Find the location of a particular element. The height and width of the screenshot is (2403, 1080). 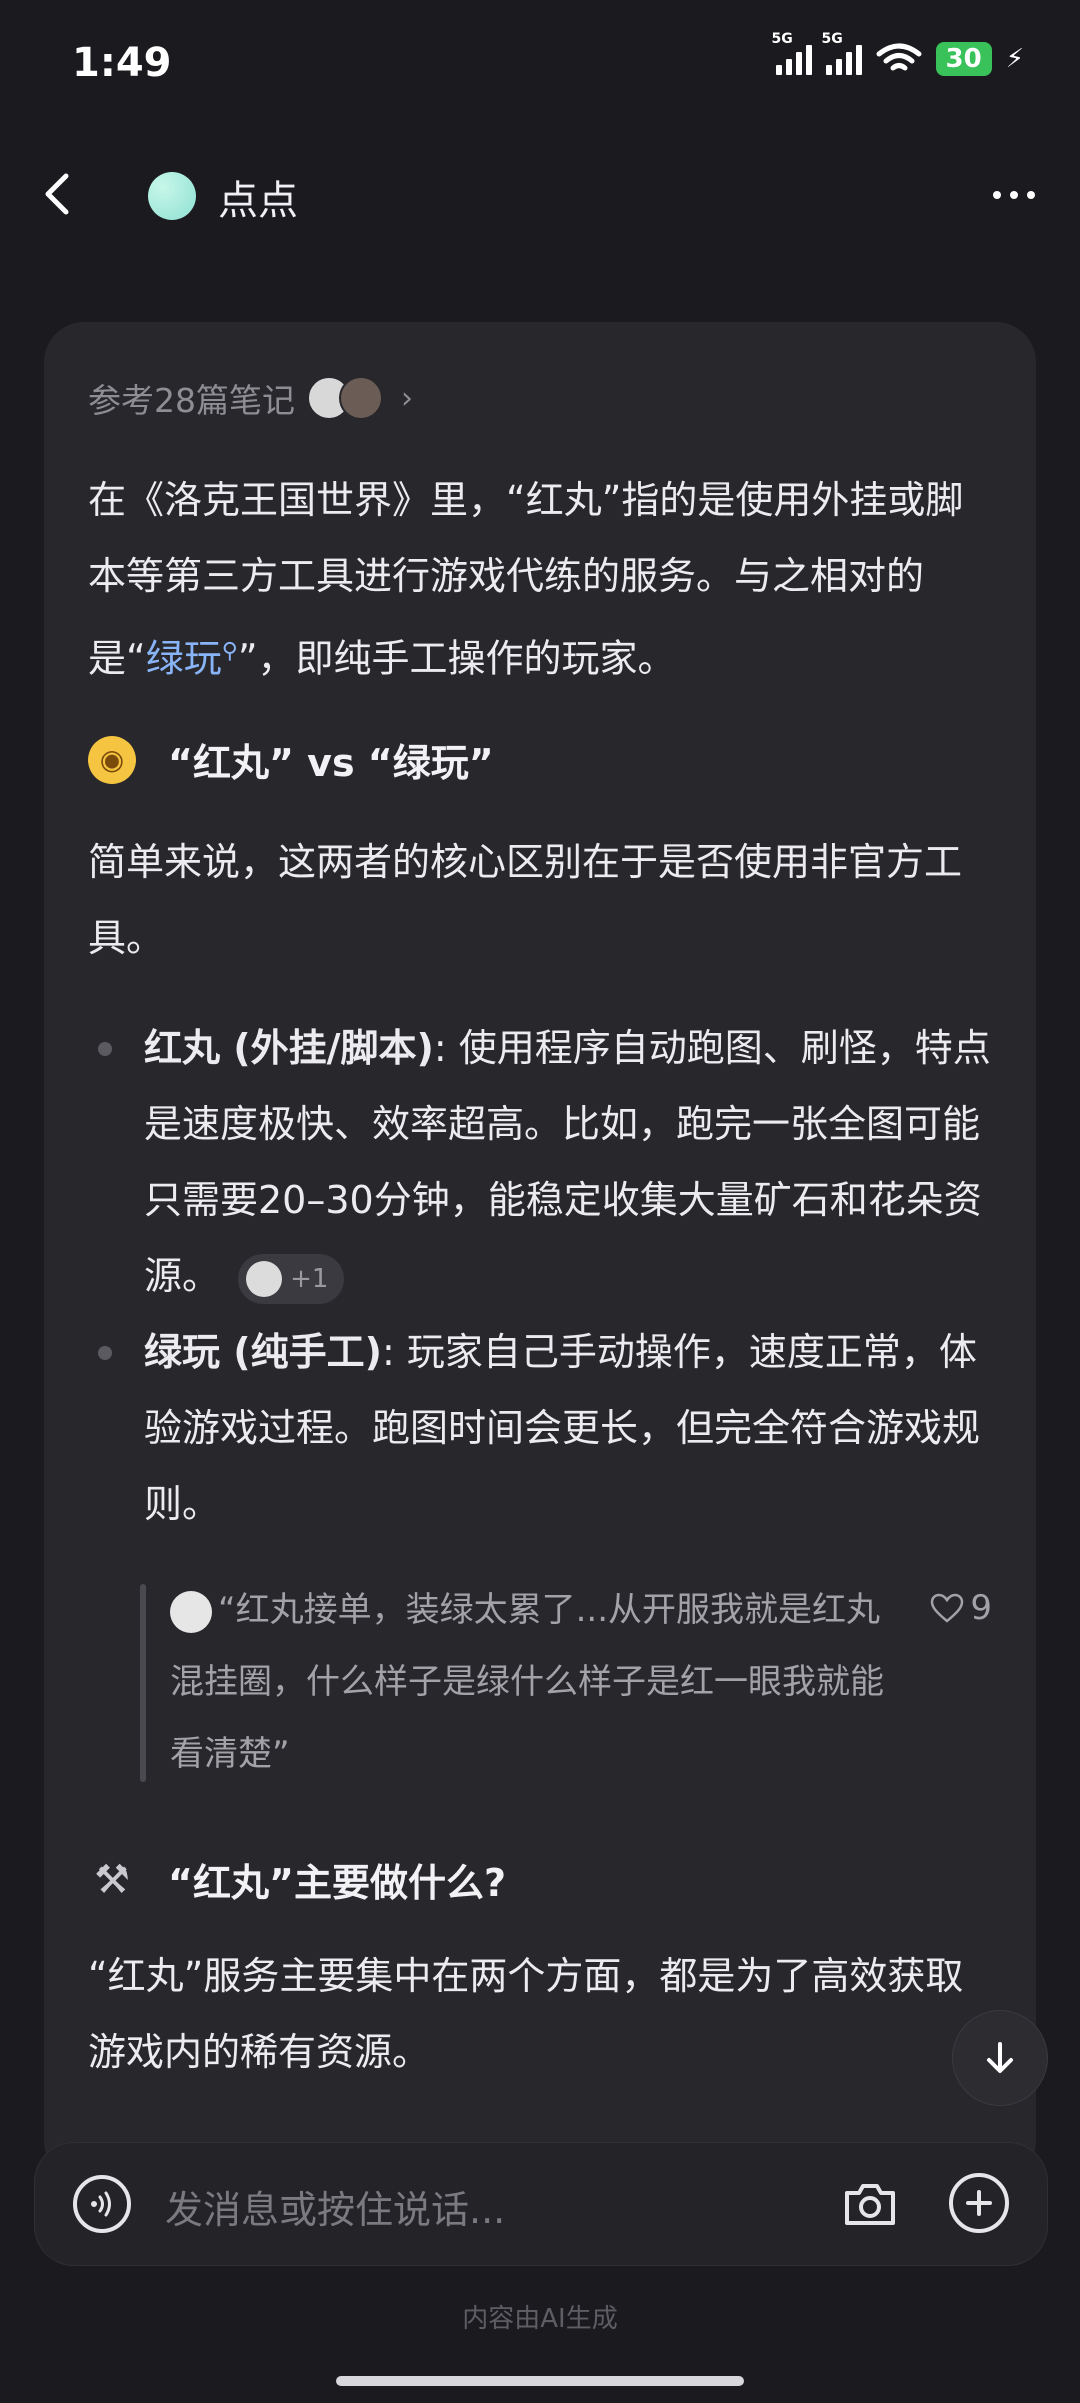

back-button is located at coordinates (60, 194).